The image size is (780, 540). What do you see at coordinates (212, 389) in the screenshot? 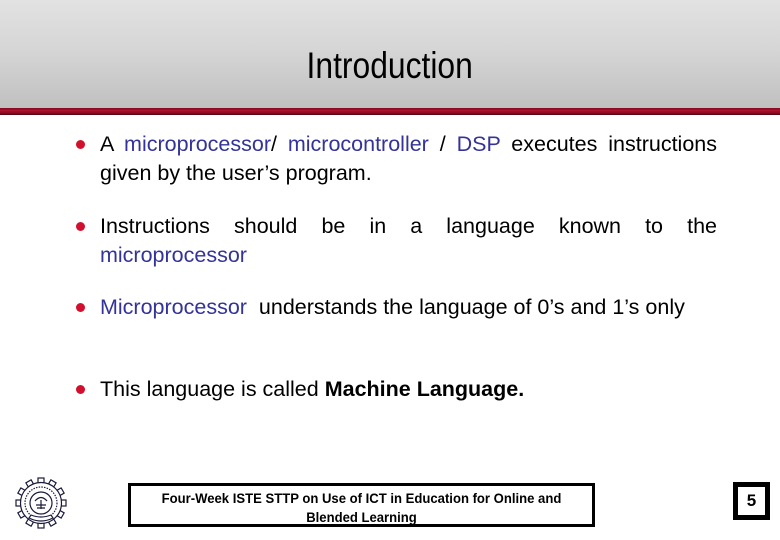
I see `bullet-text: This language is called` at bounding box center [212, 389].